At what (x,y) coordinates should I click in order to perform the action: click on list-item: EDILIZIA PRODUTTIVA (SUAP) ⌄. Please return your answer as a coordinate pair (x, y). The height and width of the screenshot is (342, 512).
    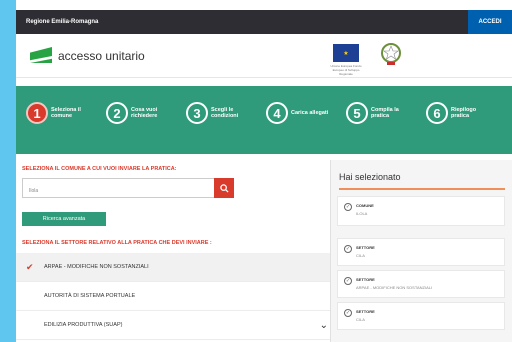
    Looking at the image, I should click on (177, 325).